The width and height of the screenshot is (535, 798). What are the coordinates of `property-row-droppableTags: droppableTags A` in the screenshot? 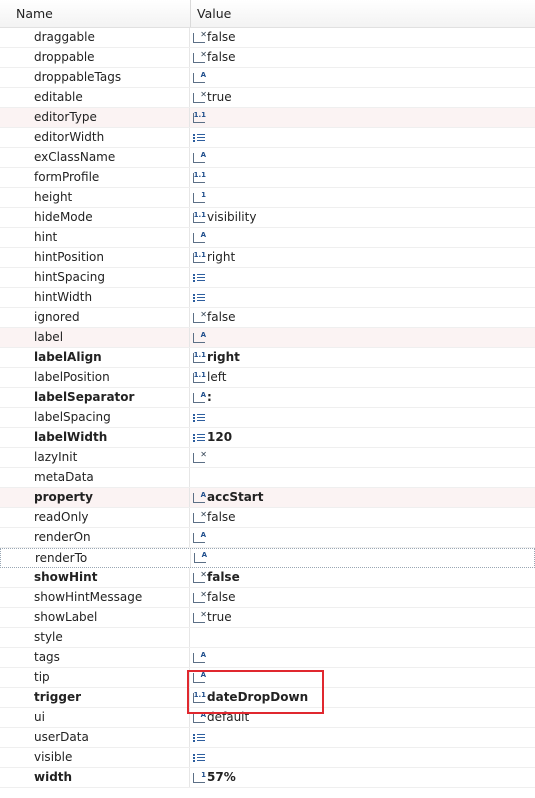 It's located at (267, 78).